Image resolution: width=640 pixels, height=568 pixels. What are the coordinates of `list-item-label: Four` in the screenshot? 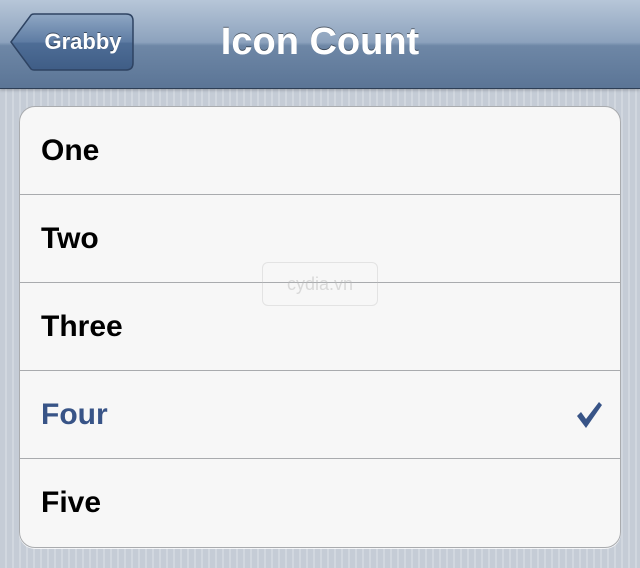 It's located at (74, 414).